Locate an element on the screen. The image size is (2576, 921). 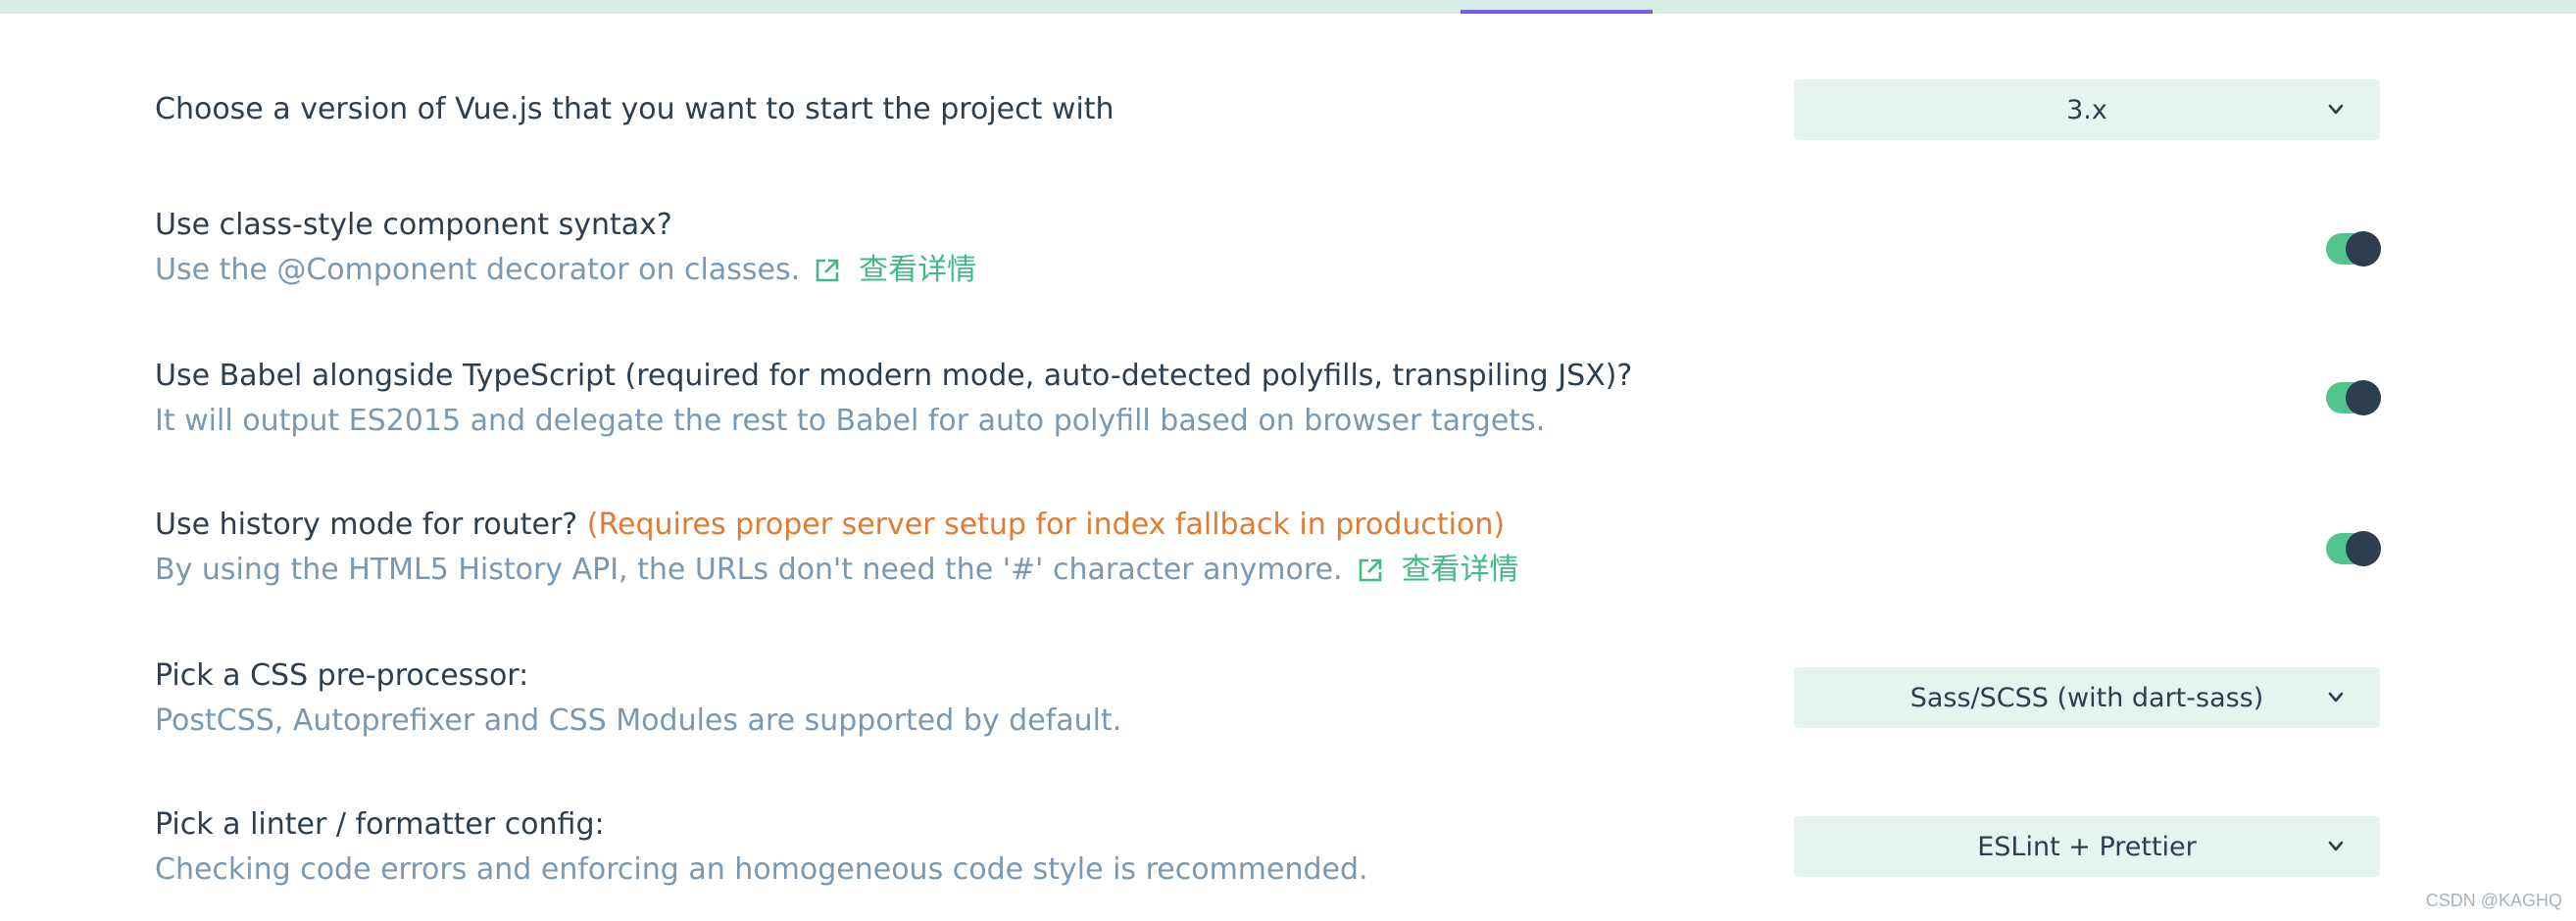
babel-toggle is located at coordinates (2353, 397).